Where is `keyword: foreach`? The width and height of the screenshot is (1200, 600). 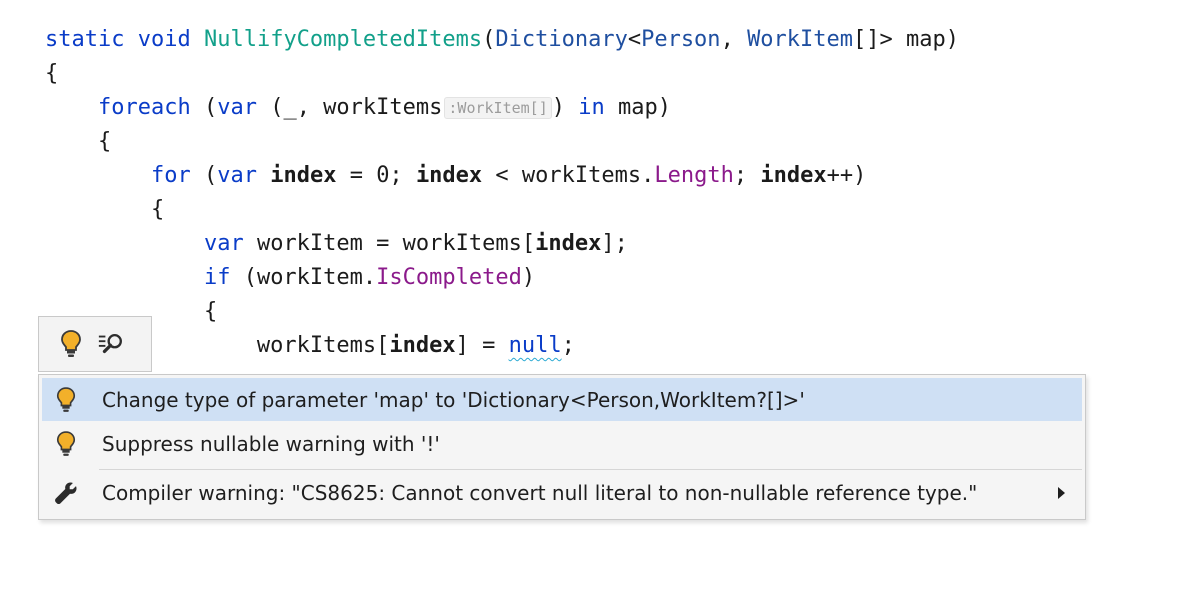
keyword: foreach is located at coordinates (144, 107).